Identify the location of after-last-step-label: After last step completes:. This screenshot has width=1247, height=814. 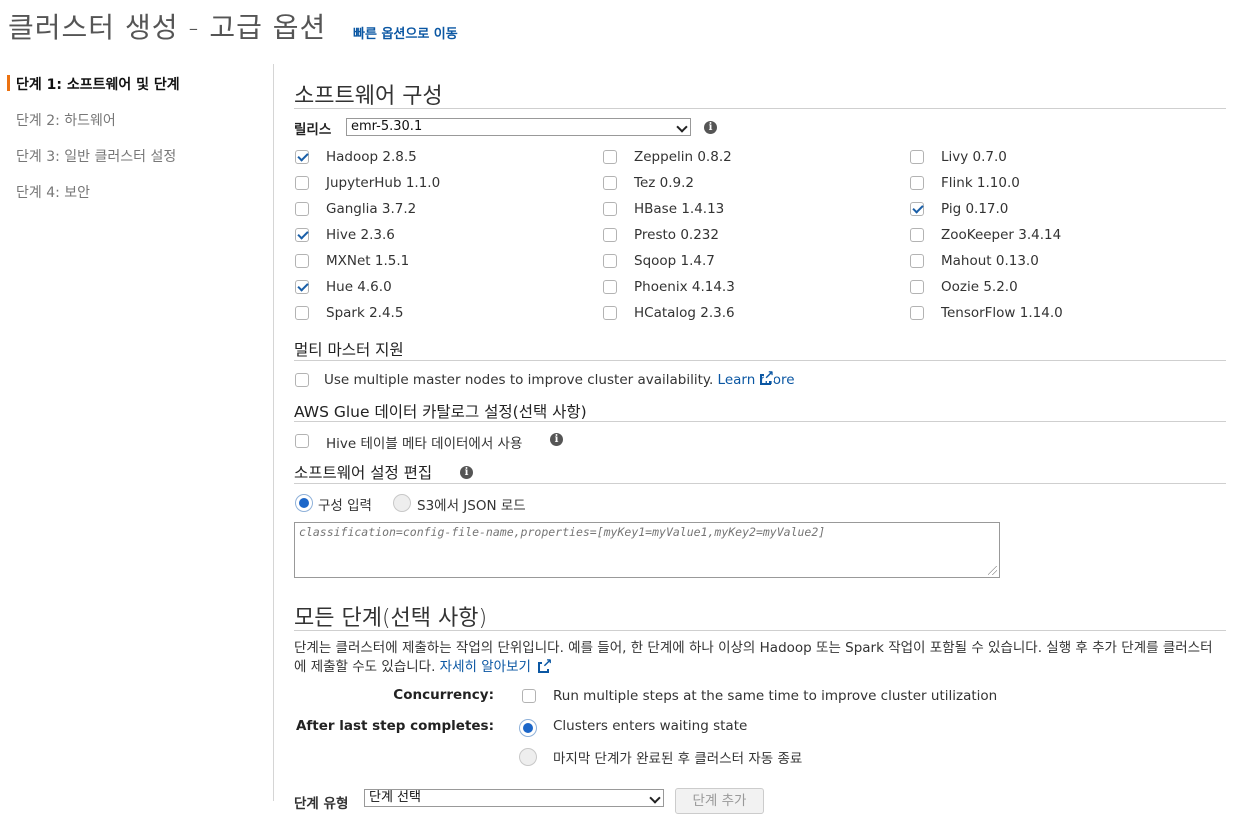
(394, 726).